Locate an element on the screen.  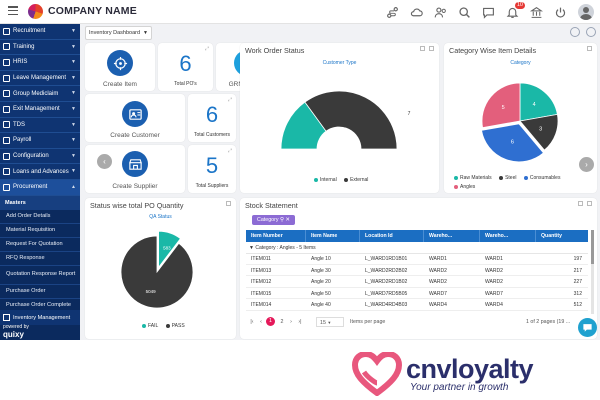
data-label: 6 is located at coordinates (512, 143).